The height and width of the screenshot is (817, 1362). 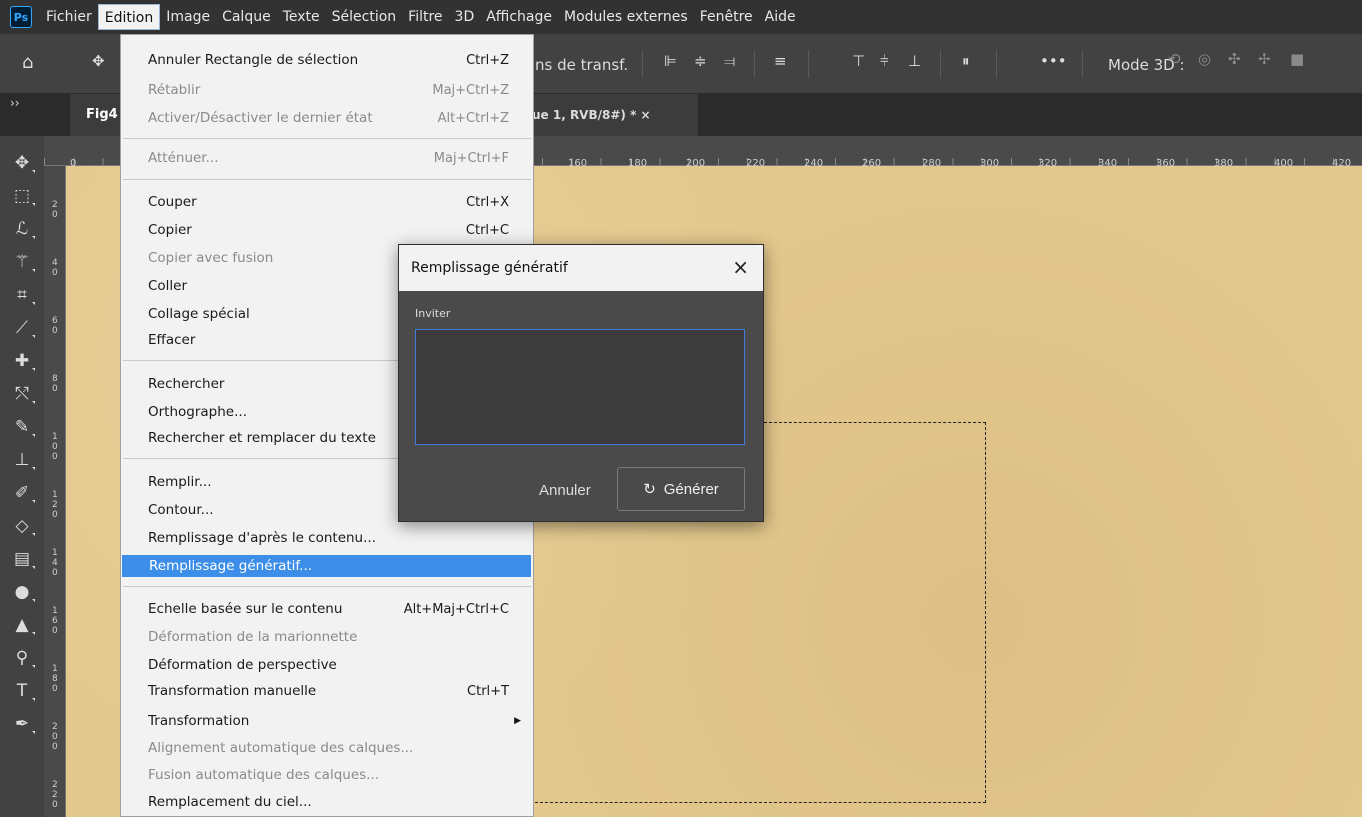 I want to click on dialog-title: Remplissage génératif, so click(x=489, y=268).